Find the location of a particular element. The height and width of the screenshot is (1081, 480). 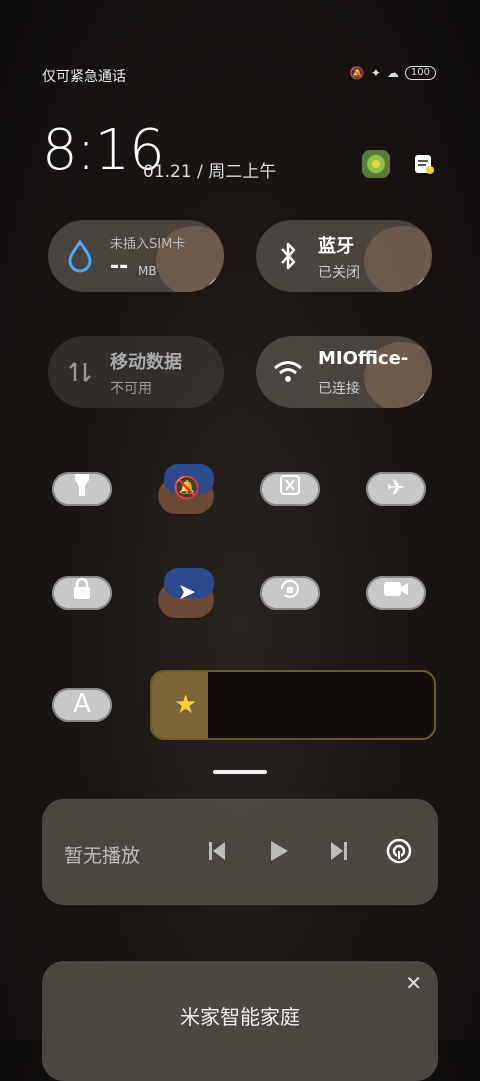

bluetooth-title: 蓝牙 is located at coordinates (336, 246).